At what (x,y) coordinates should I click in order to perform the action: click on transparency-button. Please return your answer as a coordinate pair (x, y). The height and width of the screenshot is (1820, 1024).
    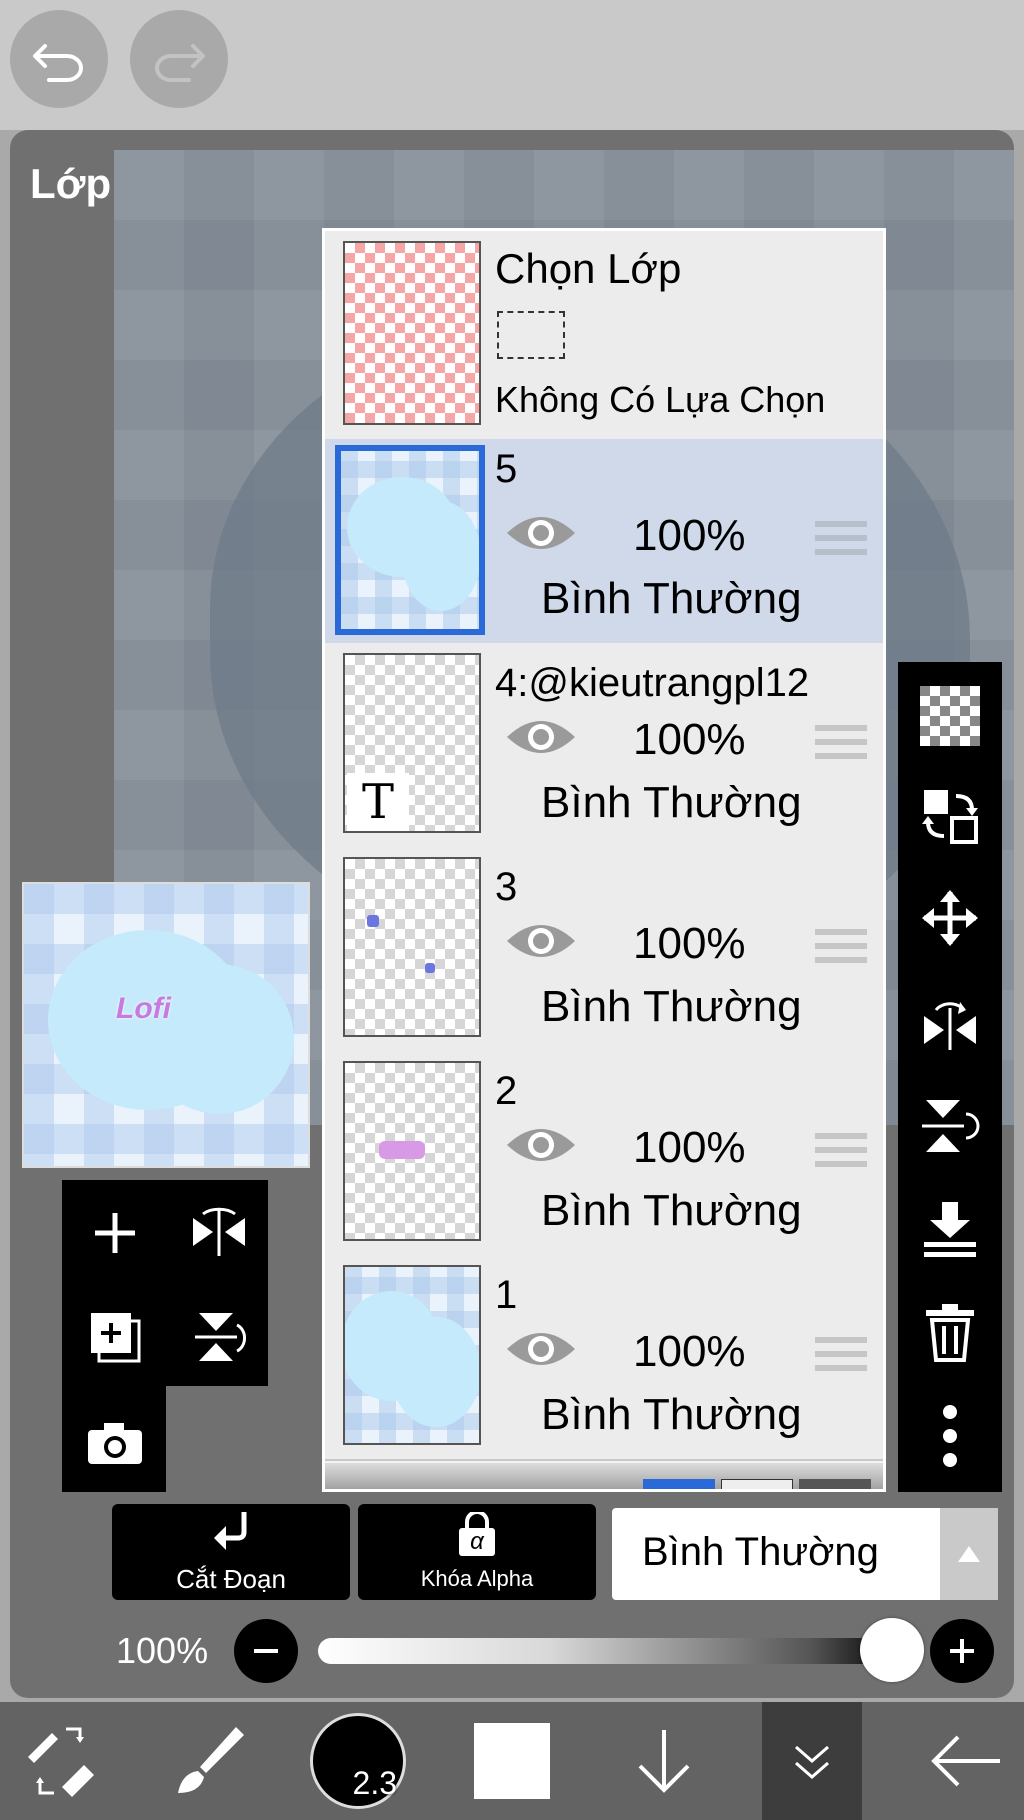
    Looking at the image, I should click on (950, 716).